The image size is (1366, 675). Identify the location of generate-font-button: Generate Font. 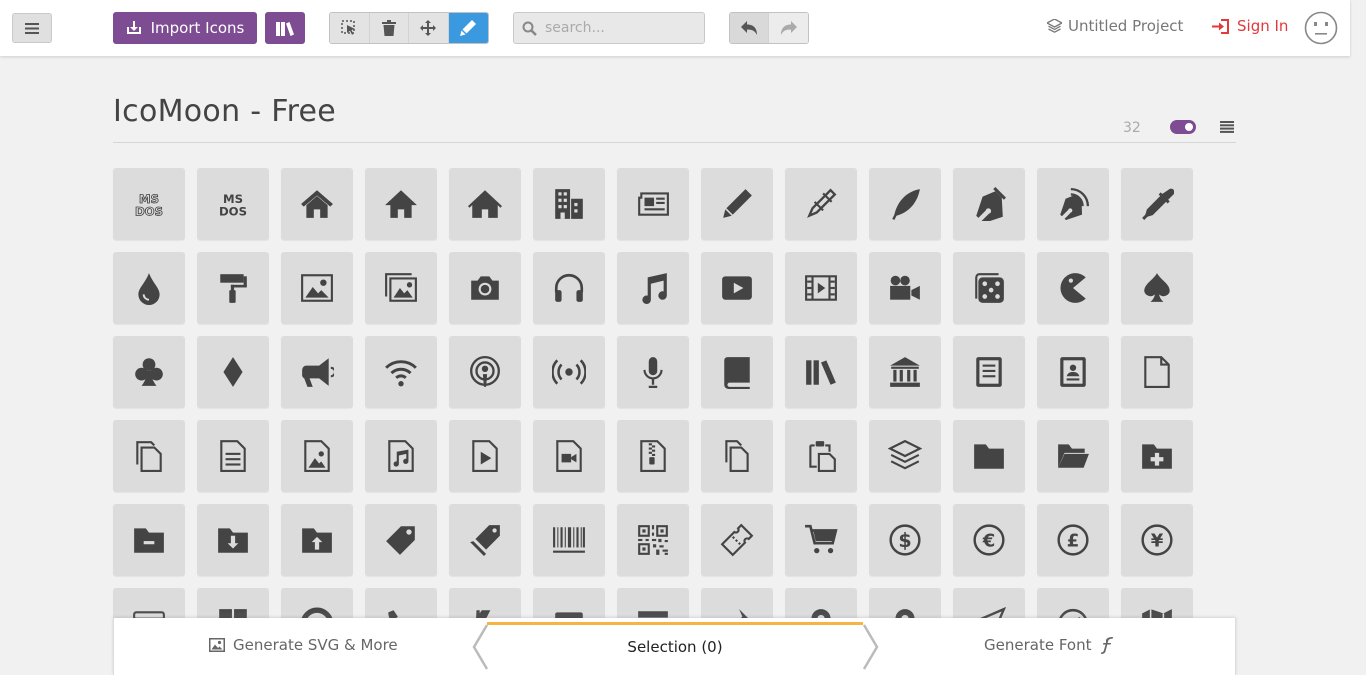
(1049, 645).